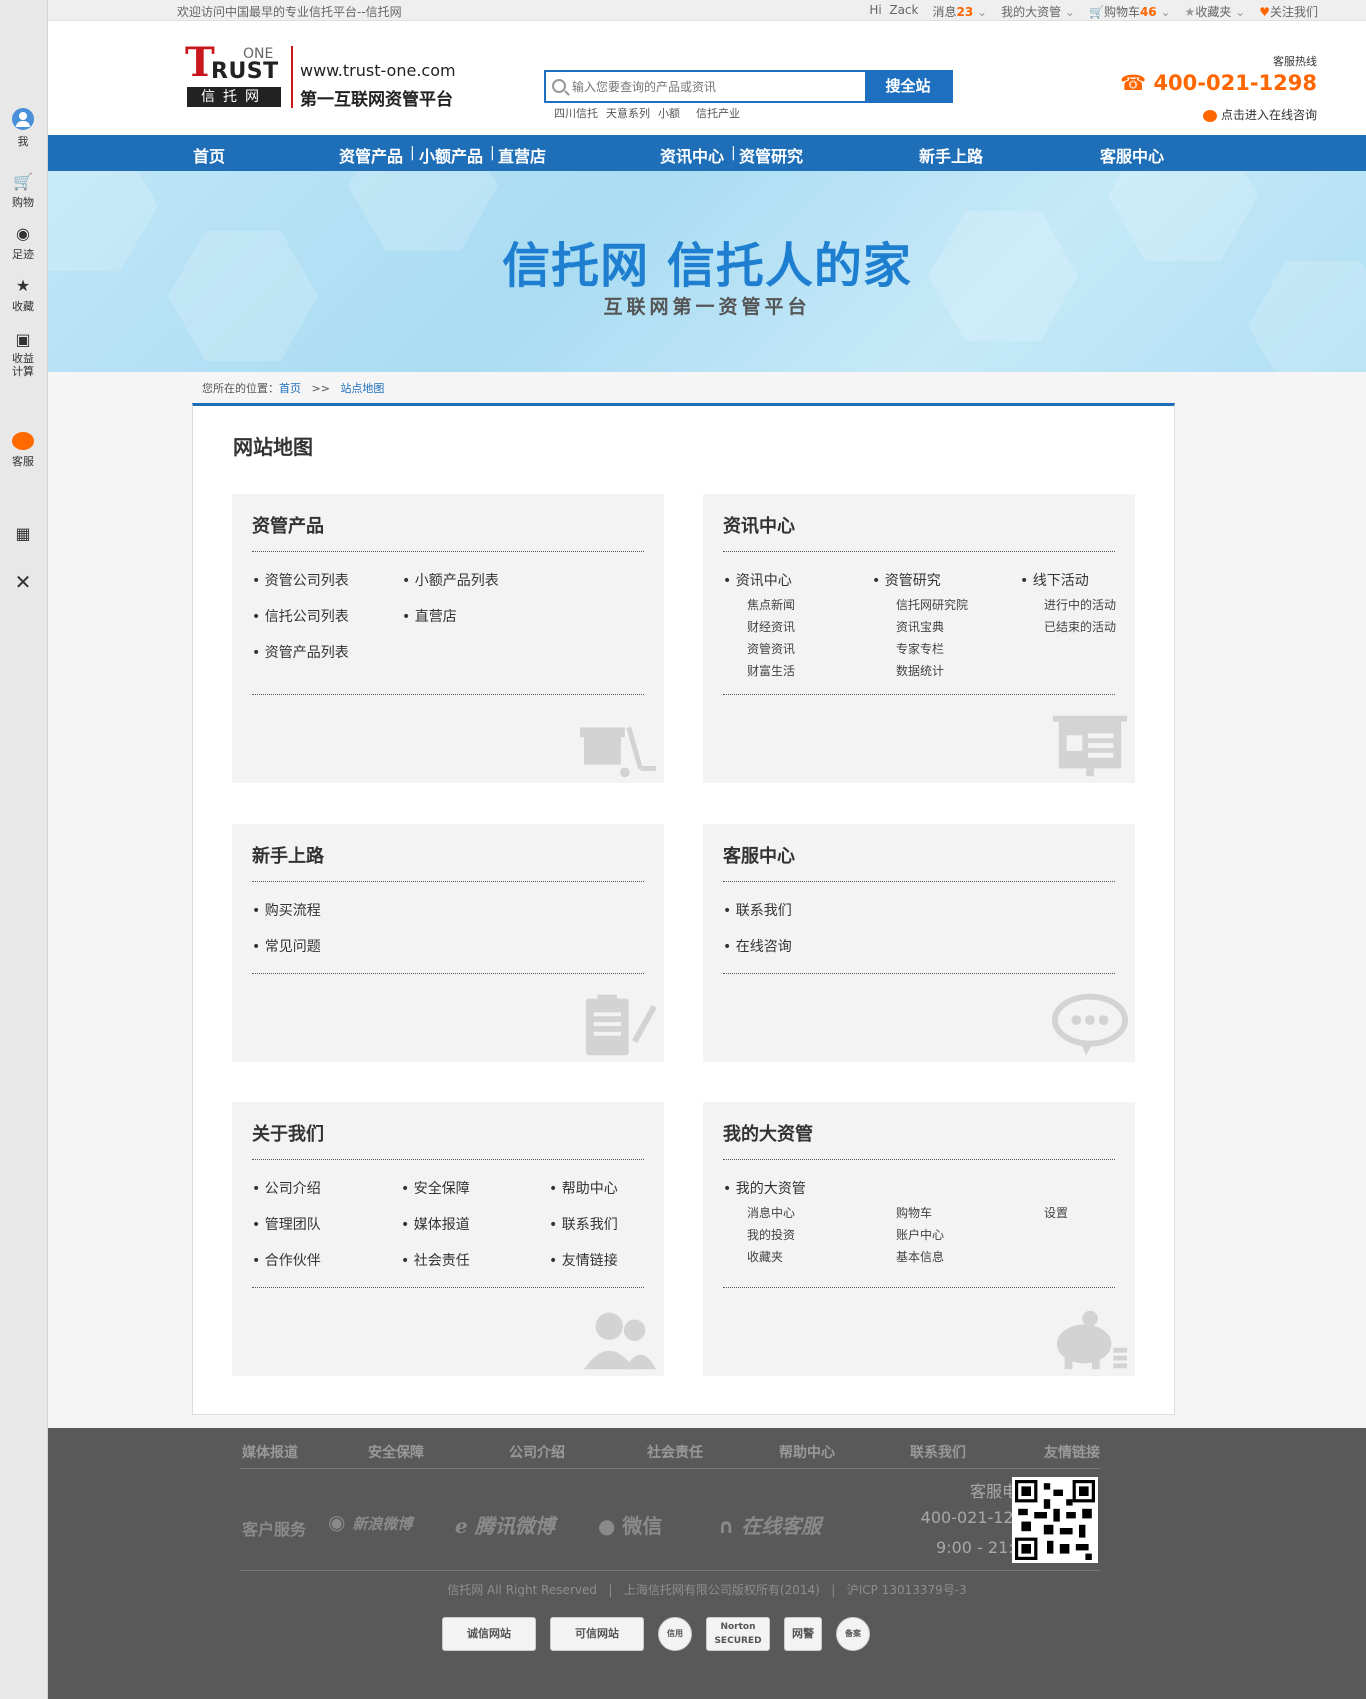  Describe the element at coordinates (23, 583) in the screenshot. I see `sidebar-close: ✕` at that location.